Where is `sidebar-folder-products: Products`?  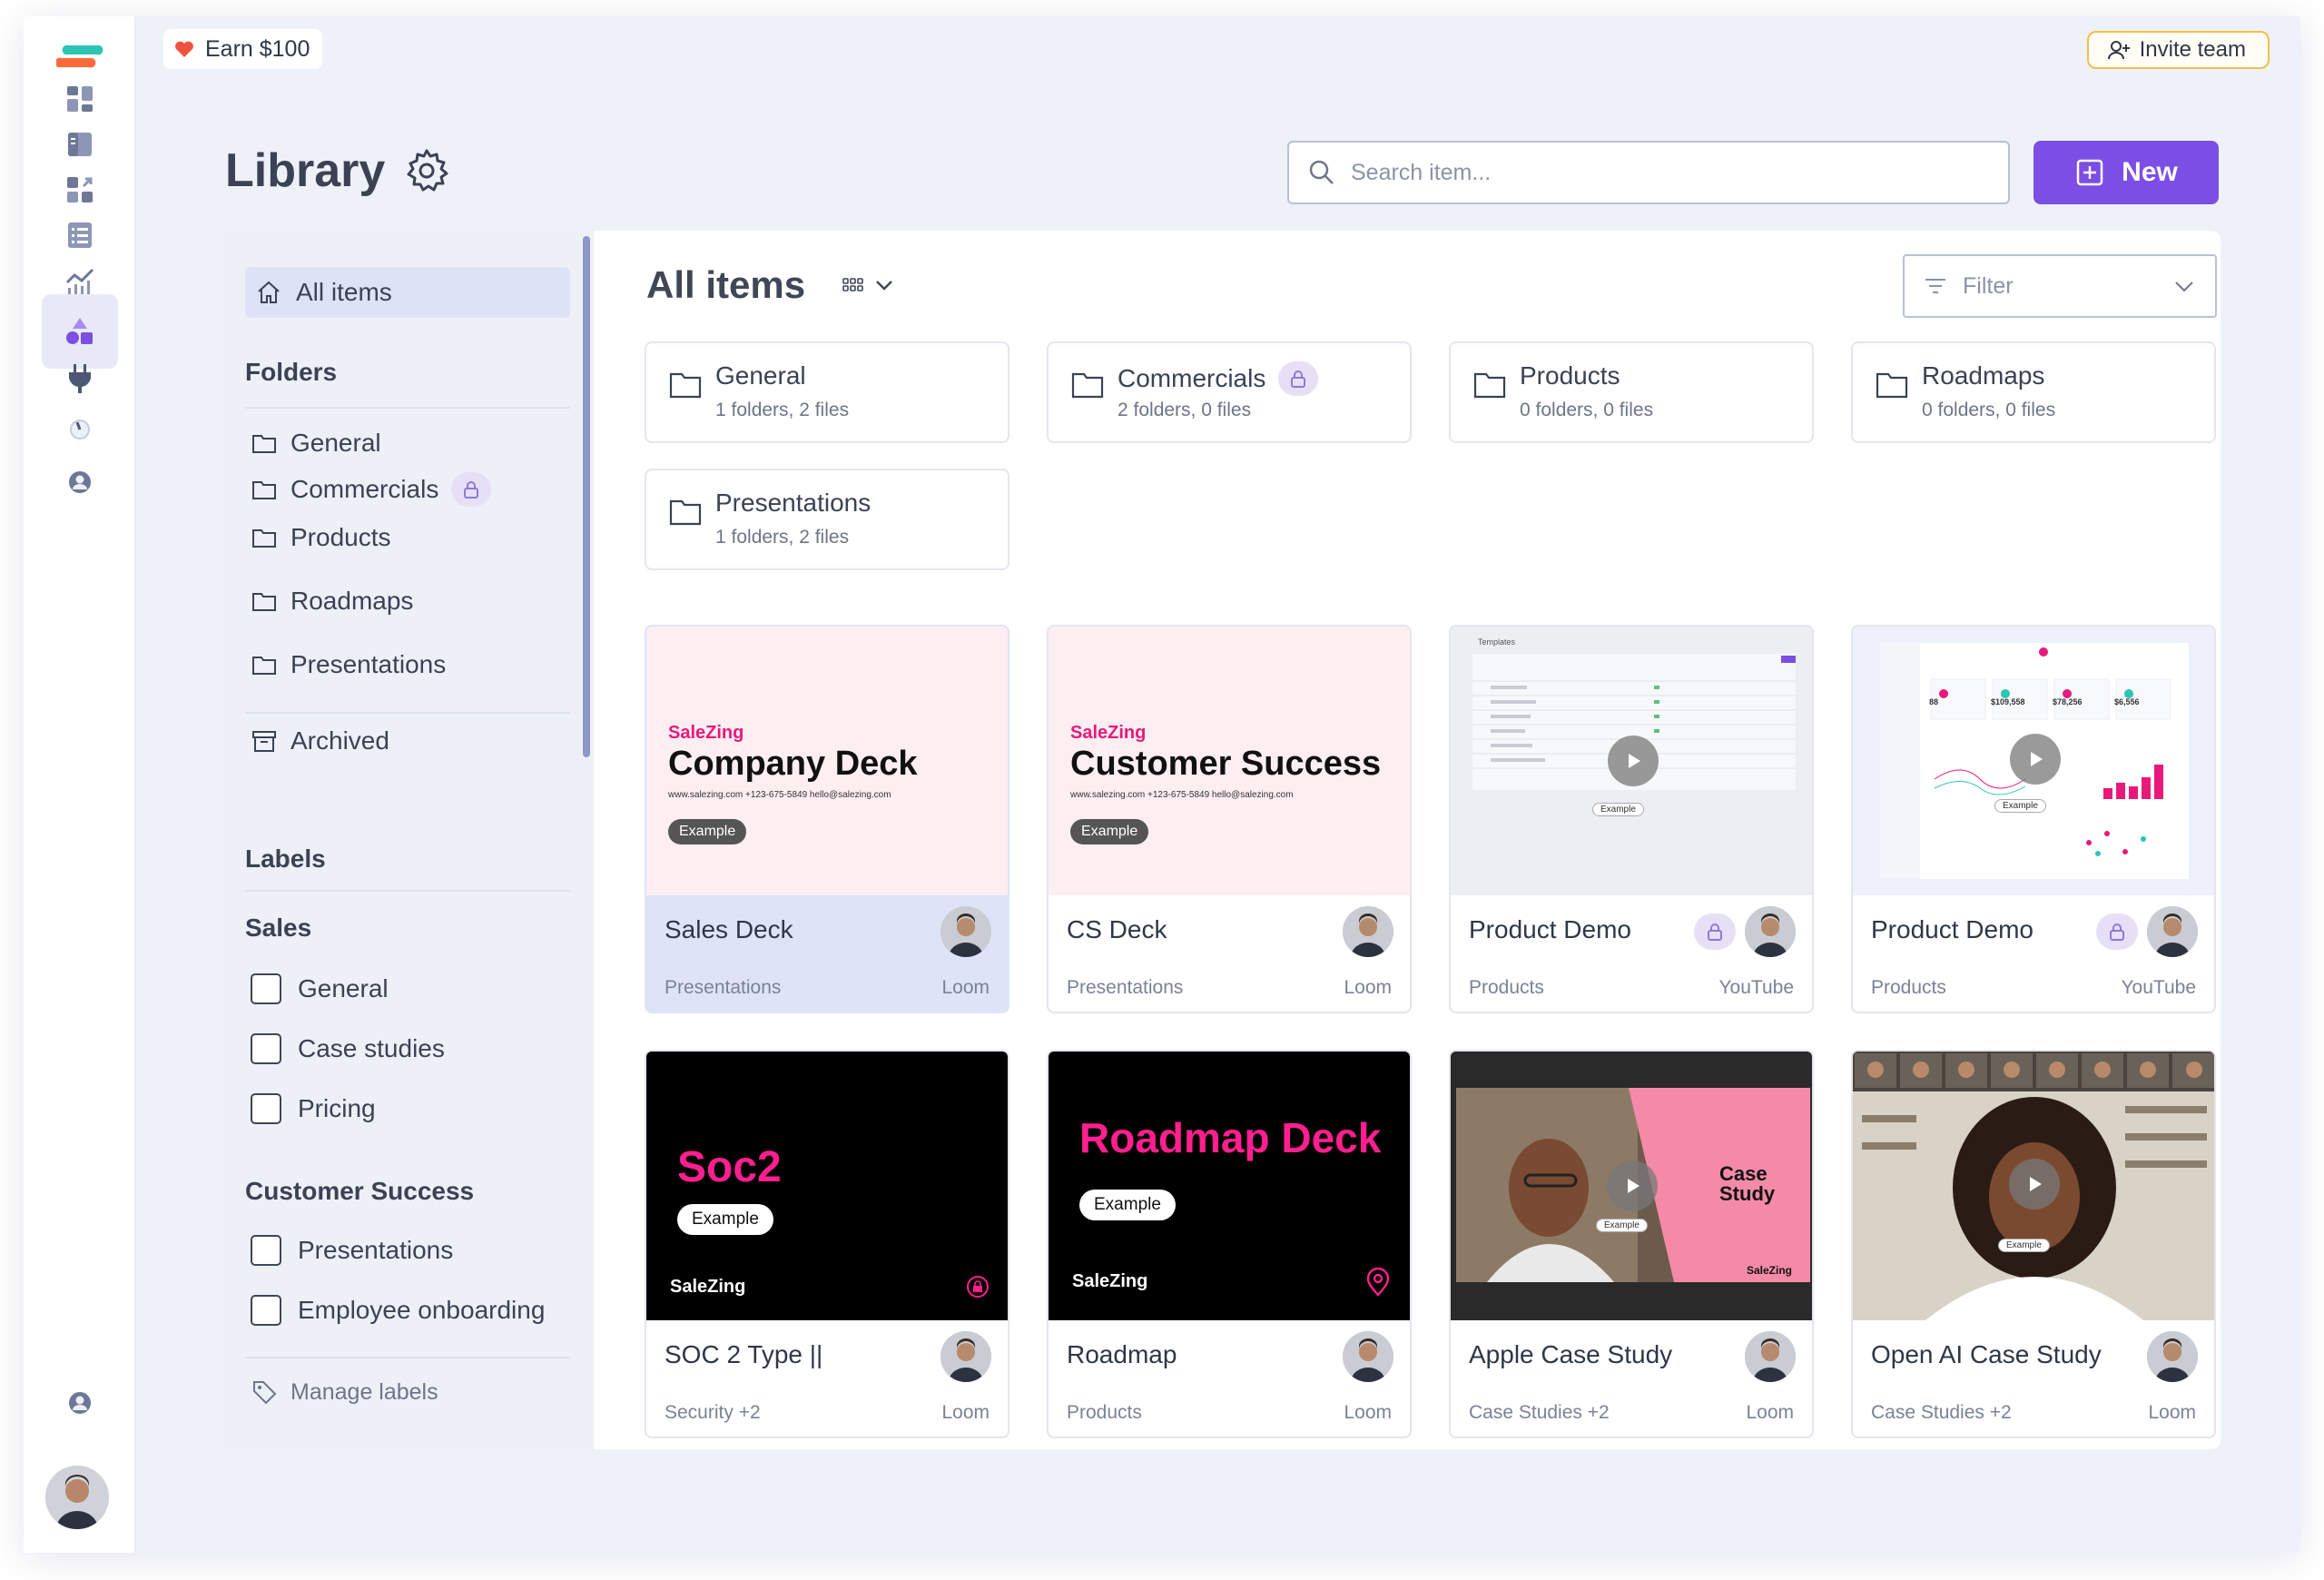 sidebar-folder-products: Products is located at coordinates (321, 537).